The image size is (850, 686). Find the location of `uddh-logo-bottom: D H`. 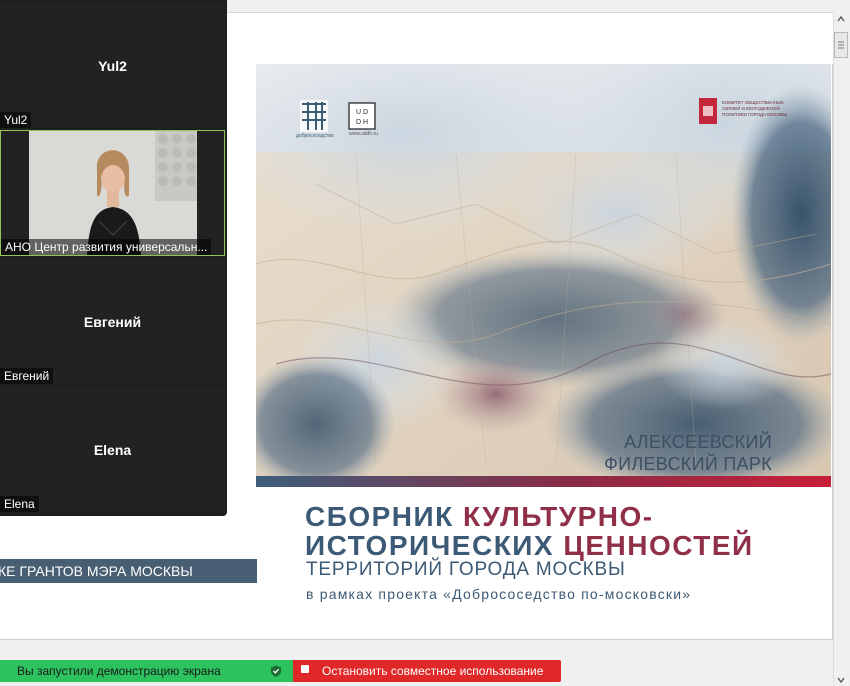

uddh-logo-bottom: D H is located at coordinates (362, 122).